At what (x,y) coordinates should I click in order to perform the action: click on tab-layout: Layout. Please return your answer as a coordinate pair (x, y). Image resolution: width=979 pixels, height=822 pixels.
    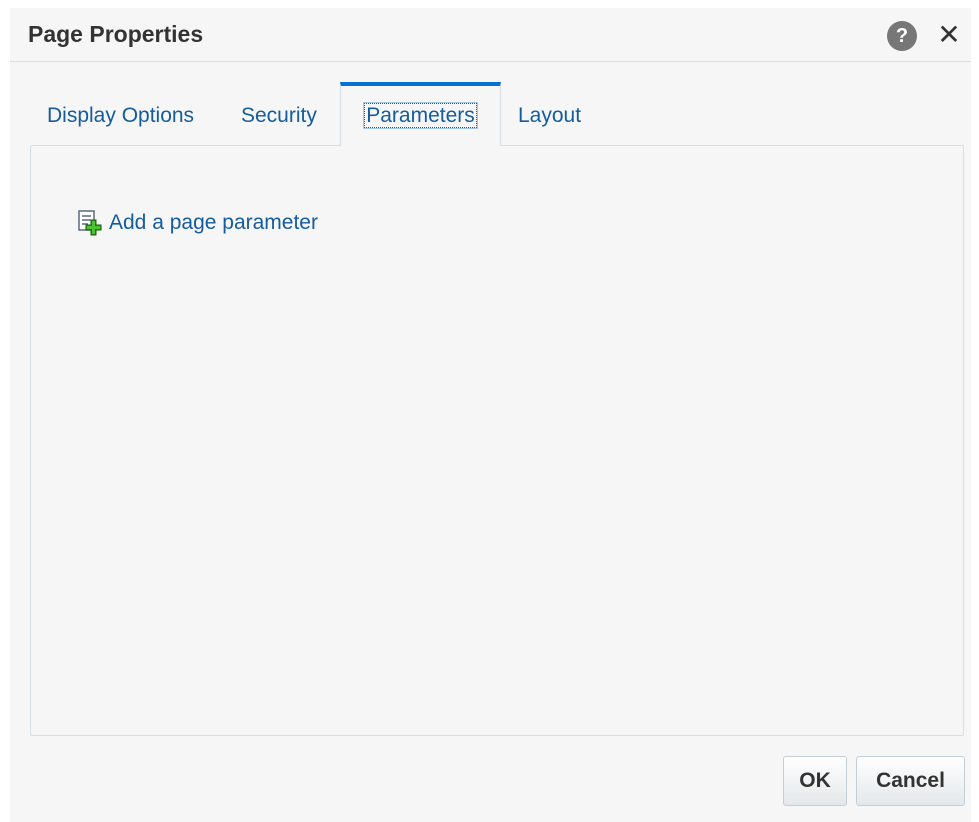
    Looking at the image, I should click on (558, 113).